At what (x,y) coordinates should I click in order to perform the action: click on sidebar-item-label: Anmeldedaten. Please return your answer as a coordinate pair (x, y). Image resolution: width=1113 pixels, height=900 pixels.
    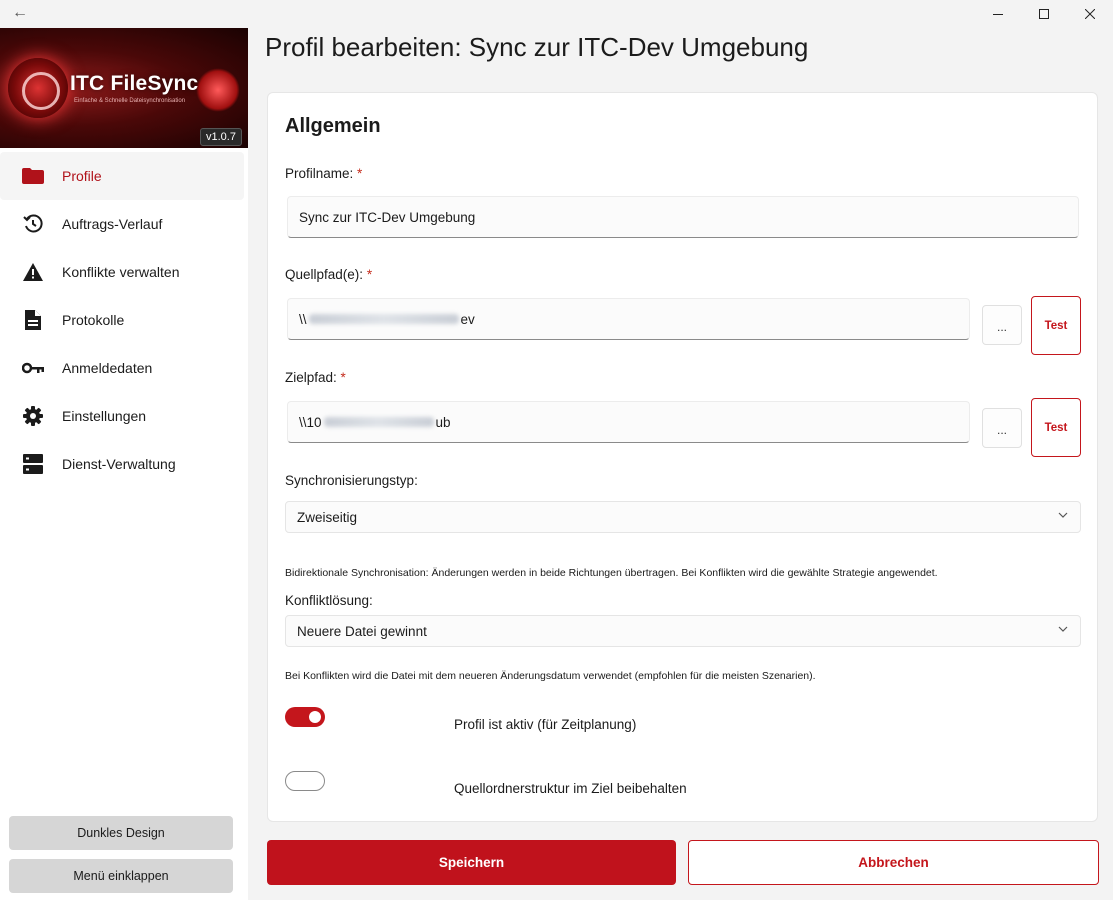
    Looking at the image, I should click on (107, 368).